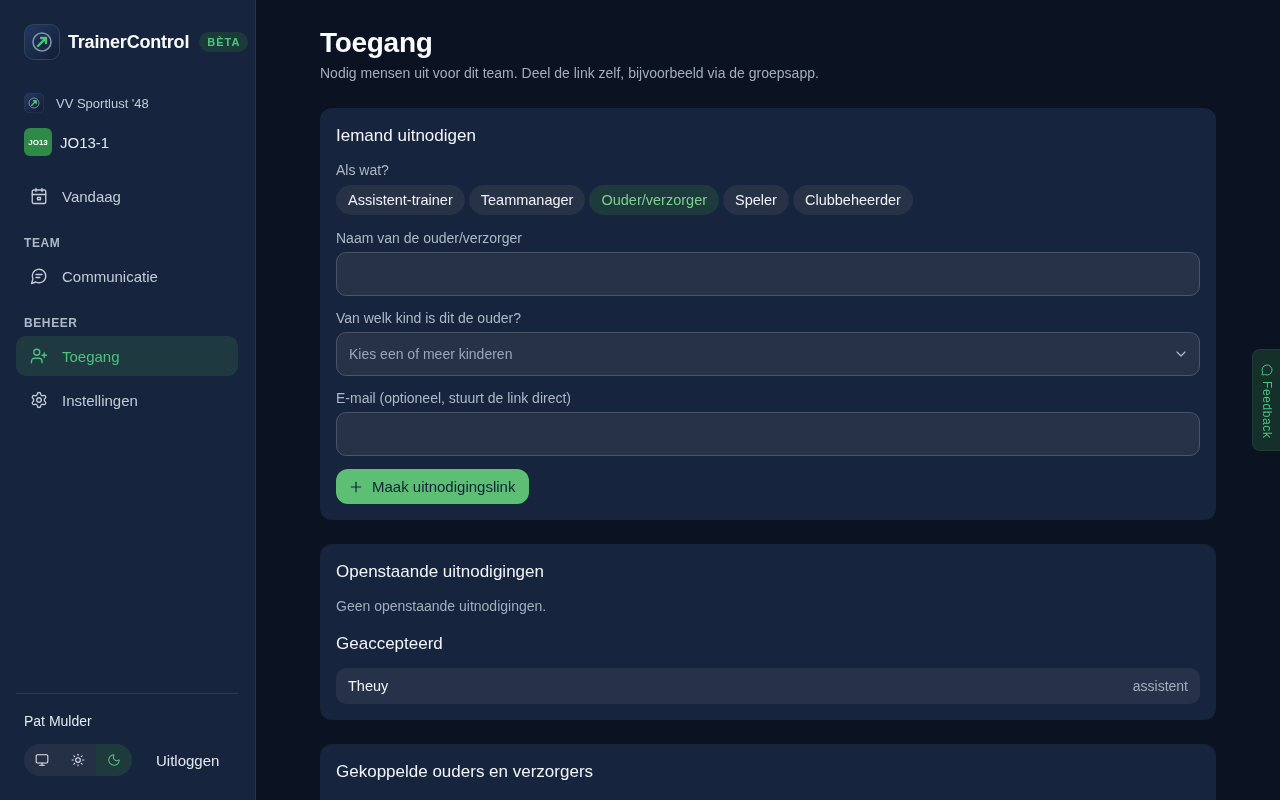 This screenshot has height=800, width=1280. What do you see at coordinates (127, 356) in the screenshot?
I see `nav-item: Toegang` at bounding box center [127, 356].